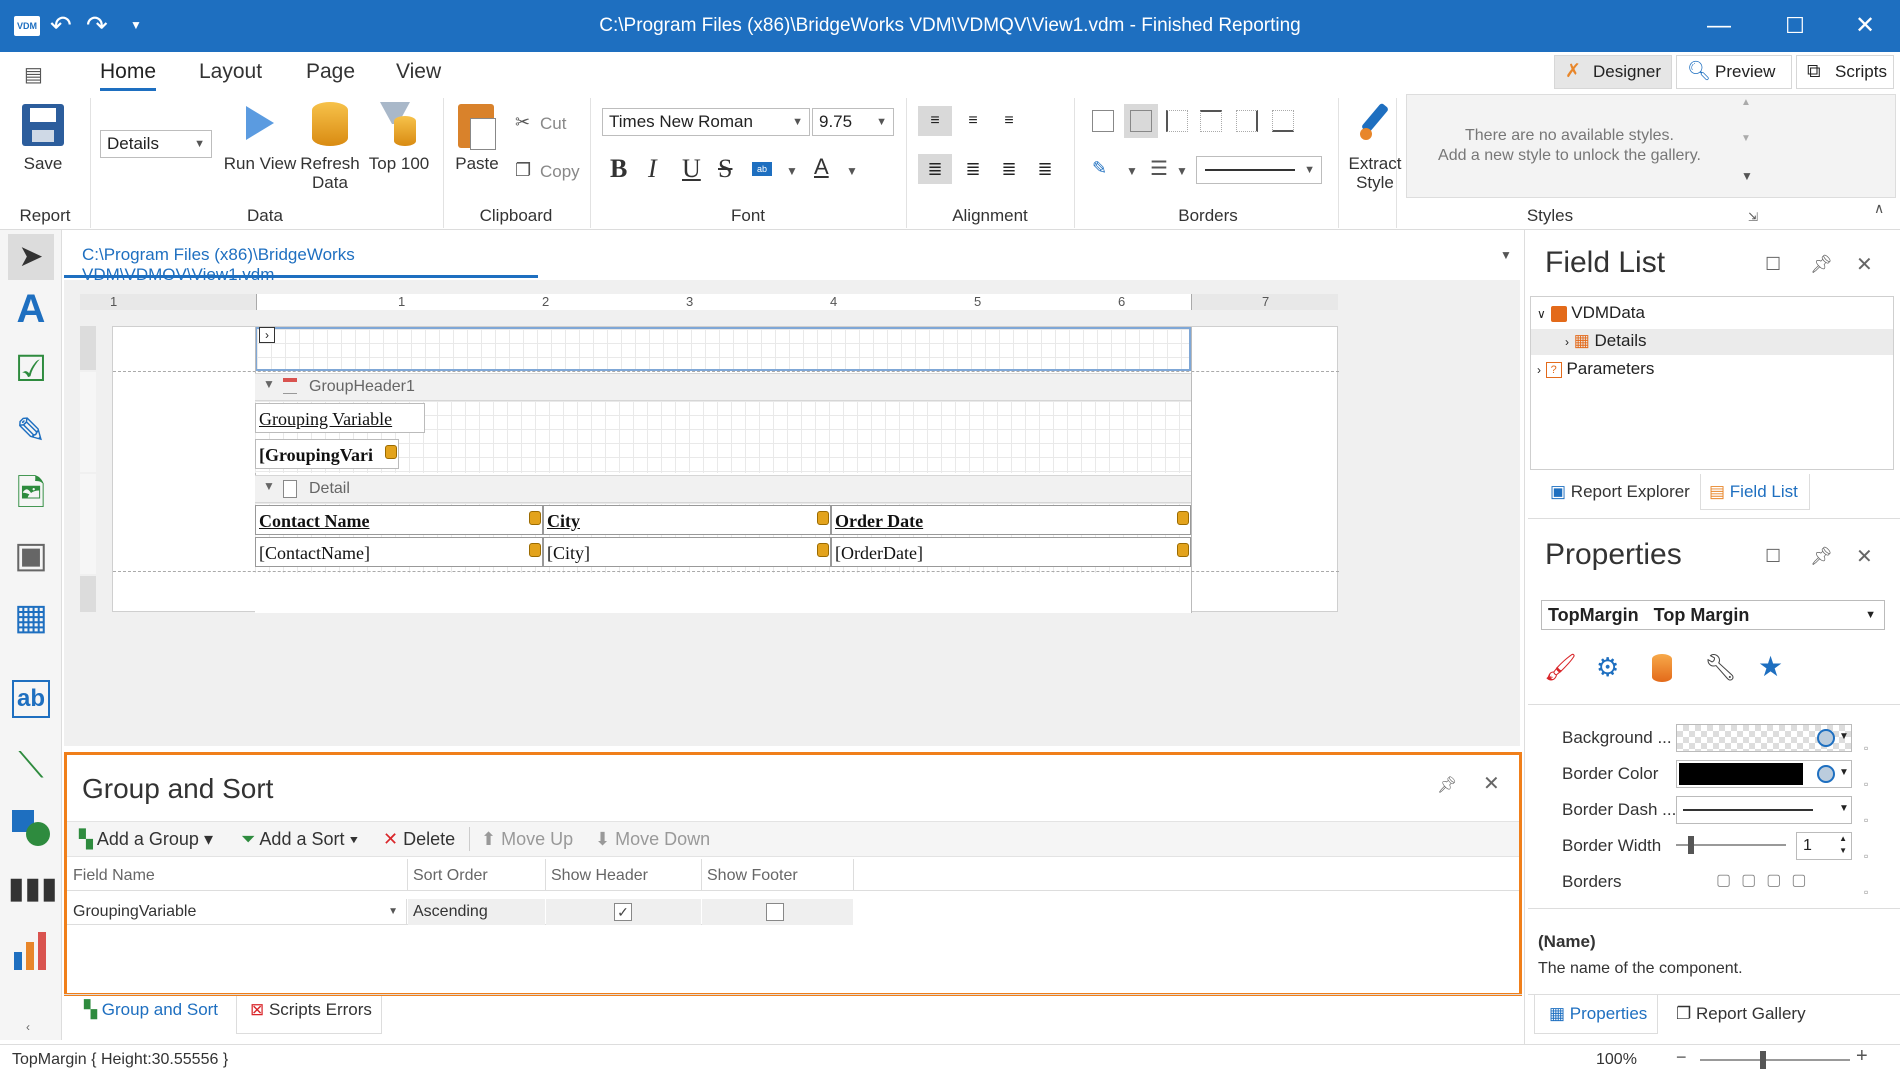 The width and height of the screenshot is (1900, 1074). Describe the element at coordinates (723, 349) in the screenshot. I see `top-margin-band` at that location.